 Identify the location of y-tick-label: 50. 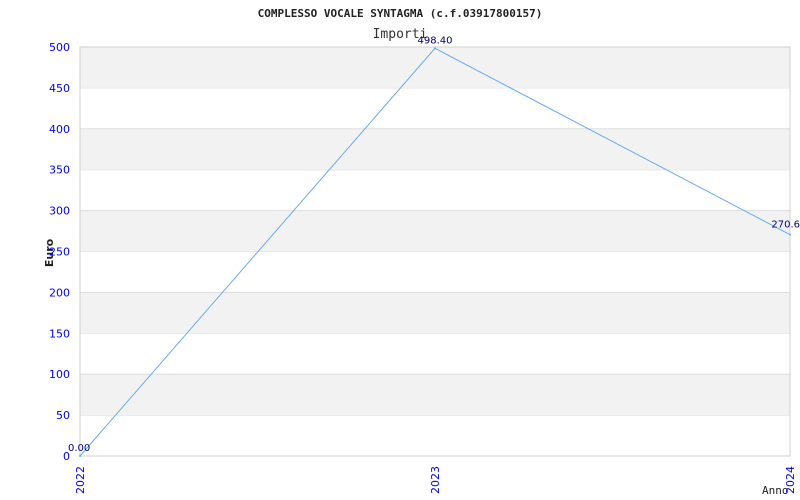
(63, 415).